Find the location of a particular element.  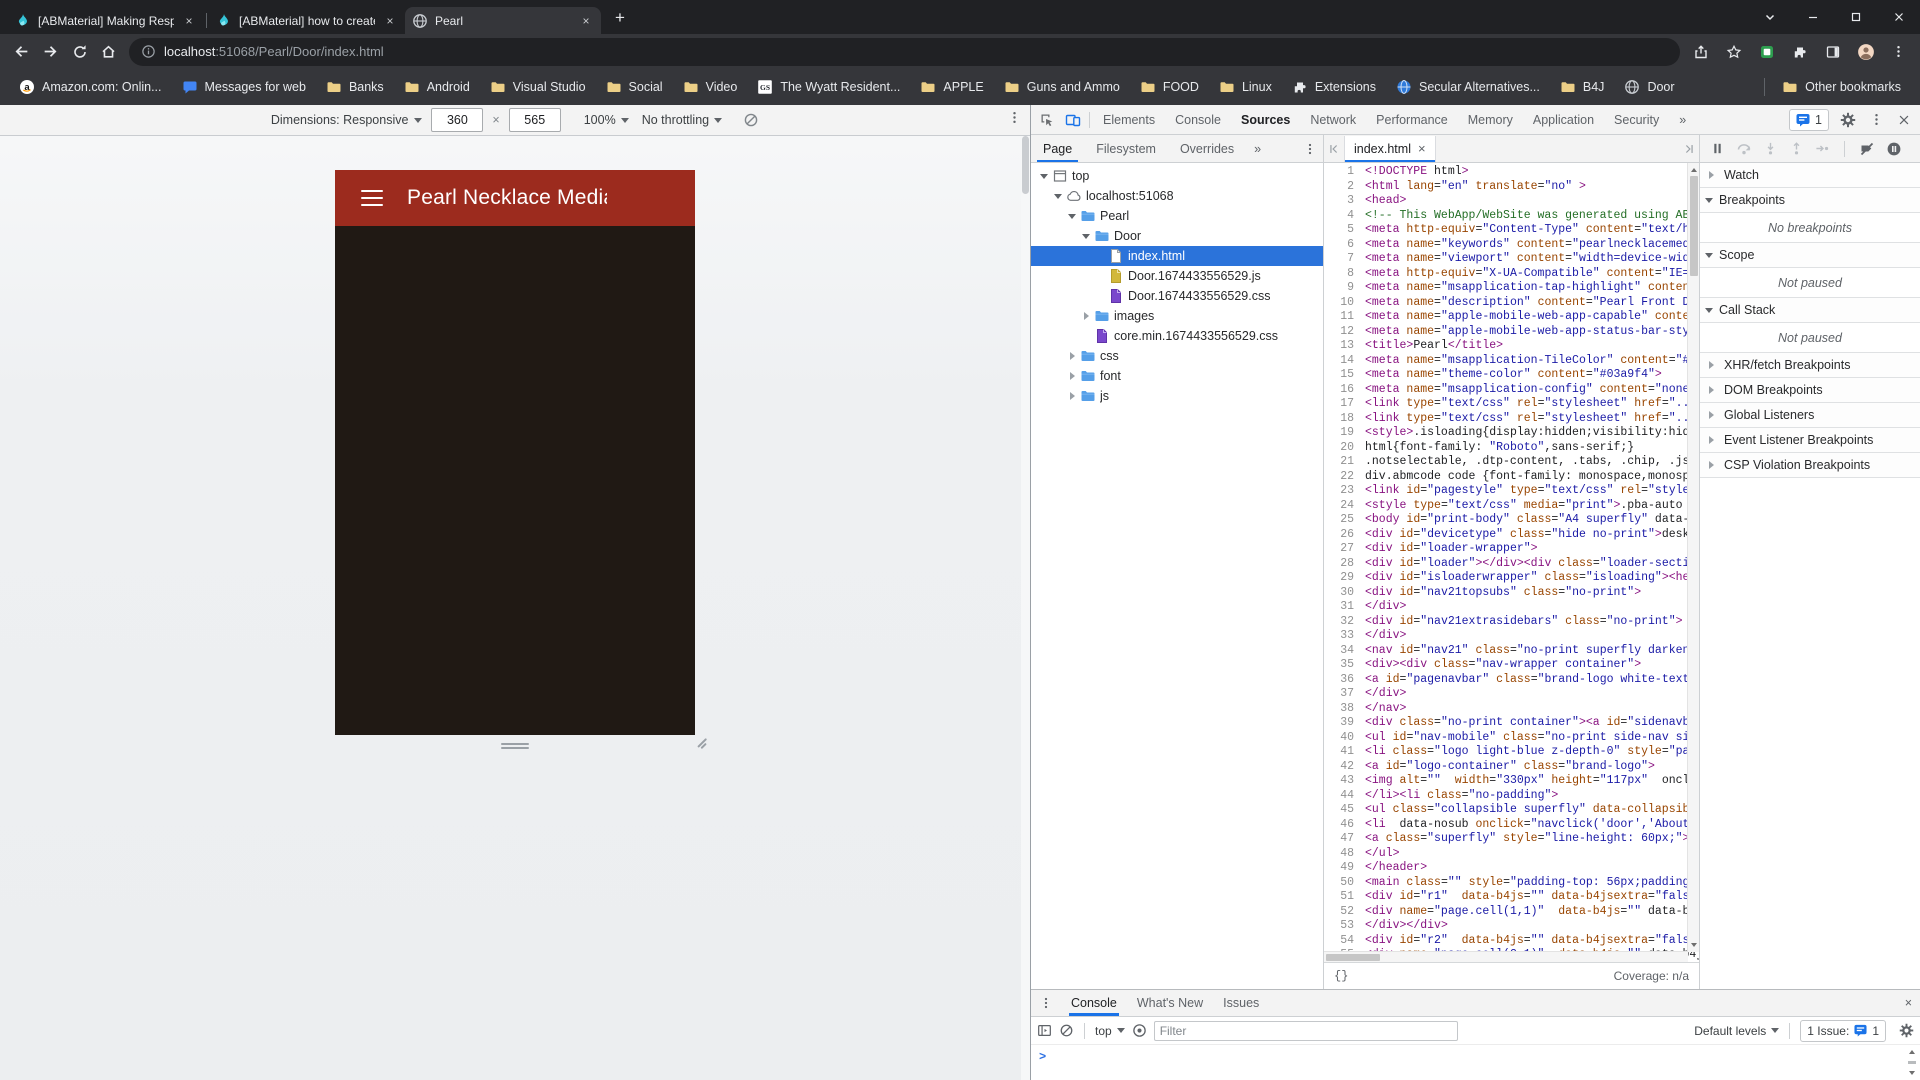

line-number: 4 is located at coordinates (1339, 216).